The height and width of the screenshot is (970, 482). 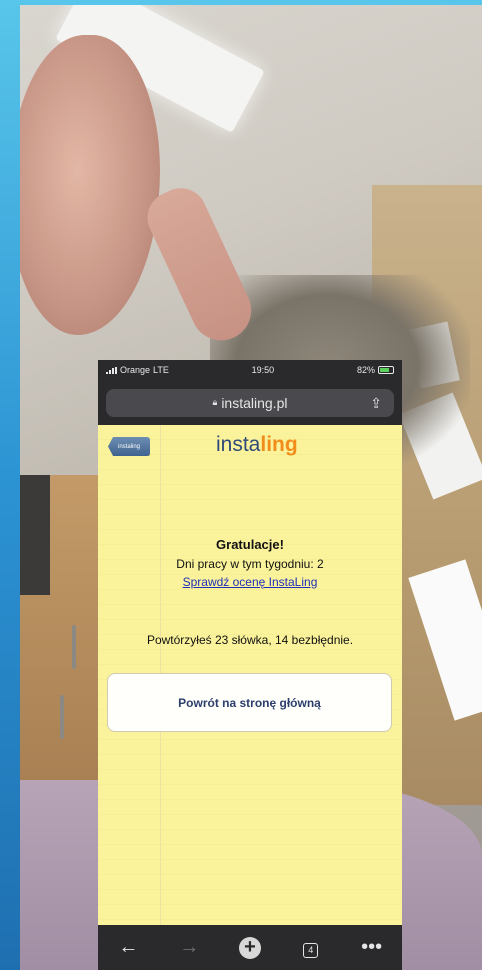 What do you see at coordinates (250, 564) in the screenshot?
I see `work-days-text: Dni pracy w tym tygodniu: 2` at bounding box center [250, 564].